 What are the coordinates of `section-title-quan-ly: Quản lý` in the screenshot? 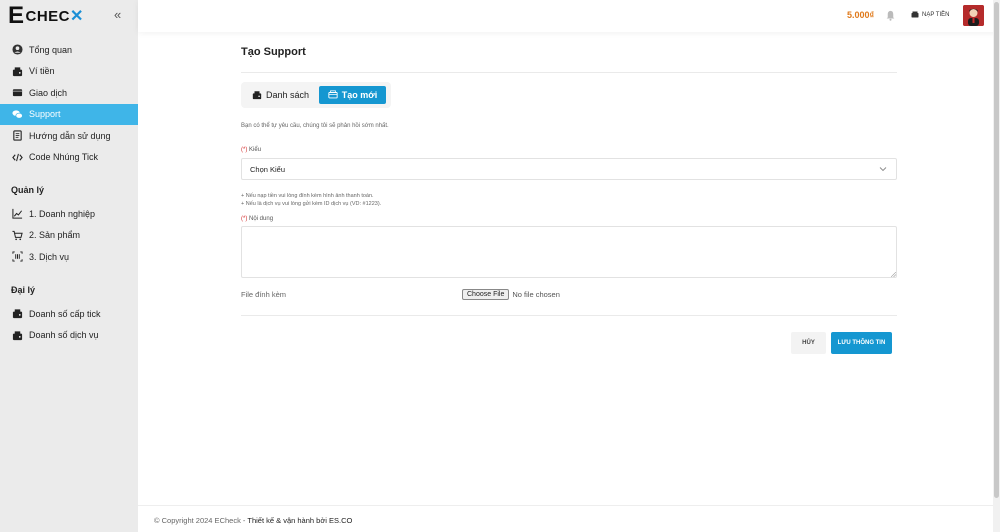 It's located at (28, 190).